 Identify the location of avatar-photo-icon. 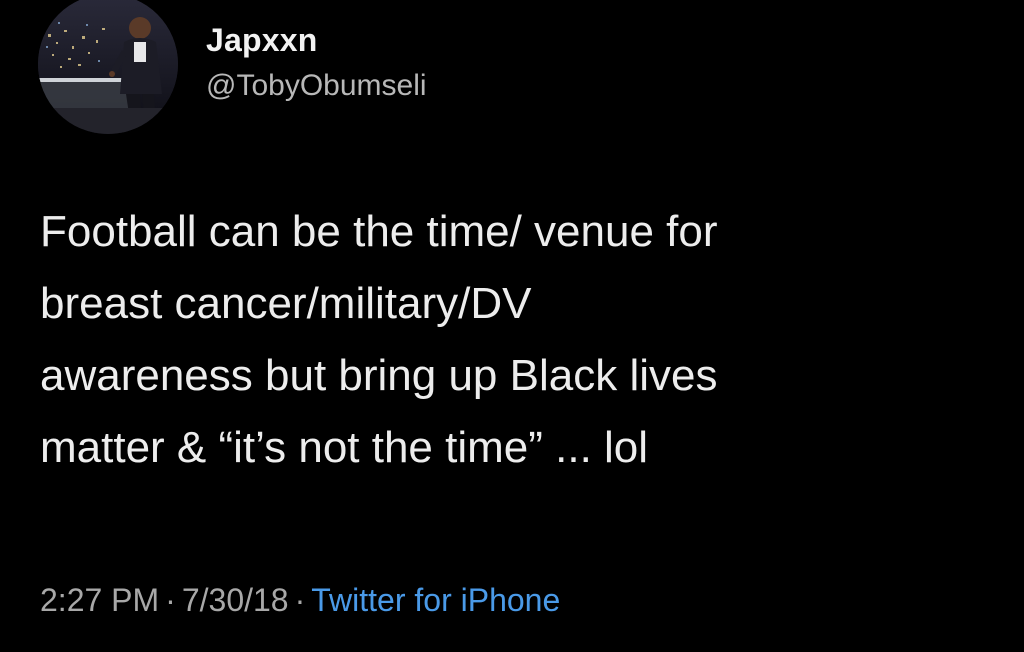
(108, 67).